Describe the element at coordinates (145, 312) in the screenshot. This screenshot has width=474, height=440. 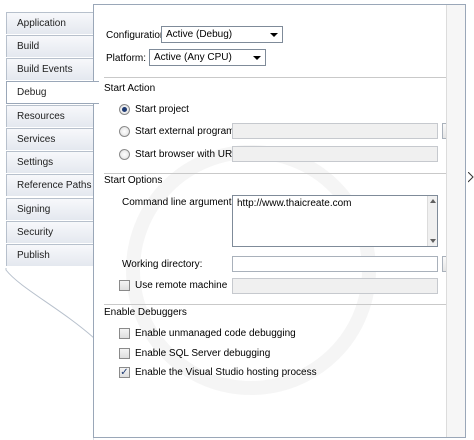
I see `enable-debuggers-heading: Enable Debuggers` at that location.